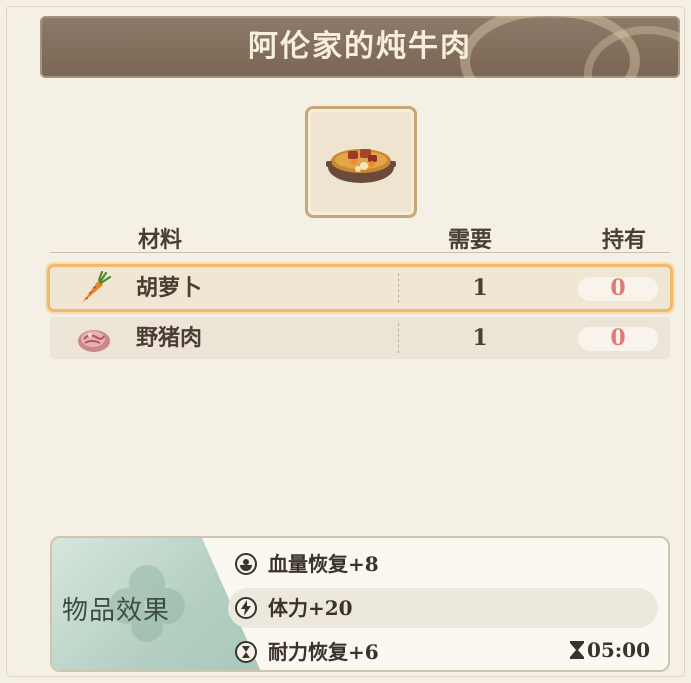 The width and height of the screenshot is (691, 683). I want to click on column-header-material: 材料, so click(160, 240).